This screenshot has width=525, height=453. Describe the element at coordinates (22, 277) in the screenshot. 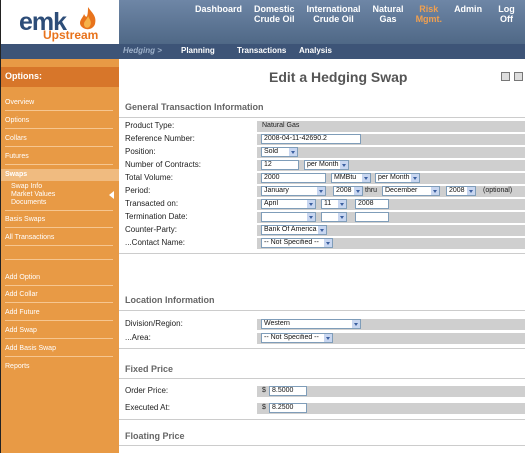

I see `sidebar-action-add-option: Add Option` at that location.